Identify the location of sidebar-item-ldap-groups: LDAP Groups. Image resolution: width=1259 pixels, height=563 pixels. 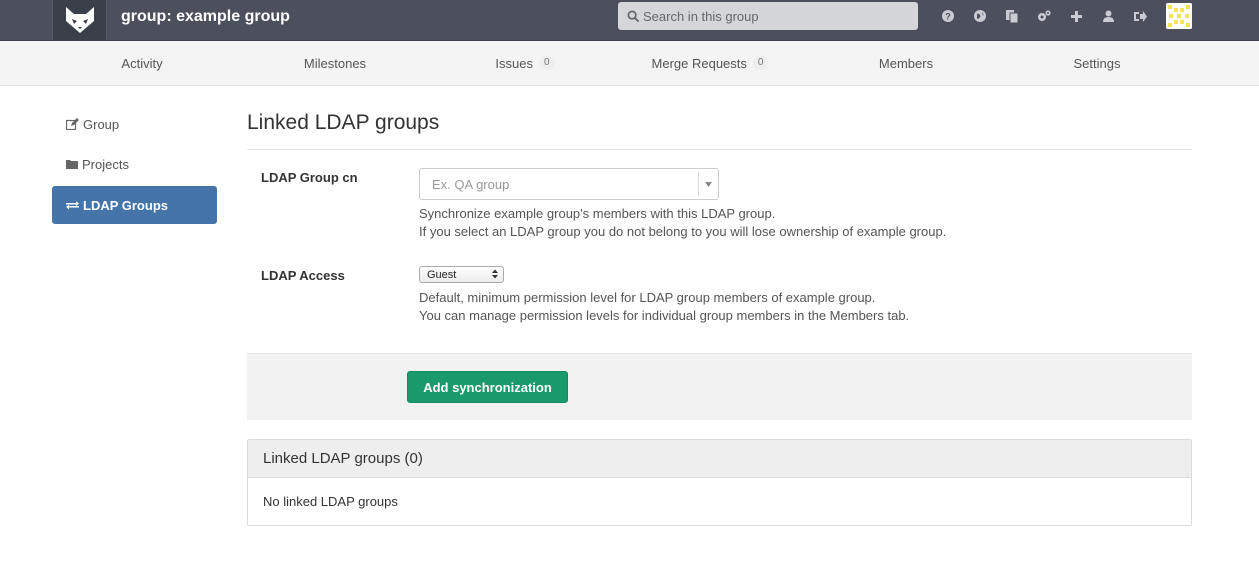
(134, 205).